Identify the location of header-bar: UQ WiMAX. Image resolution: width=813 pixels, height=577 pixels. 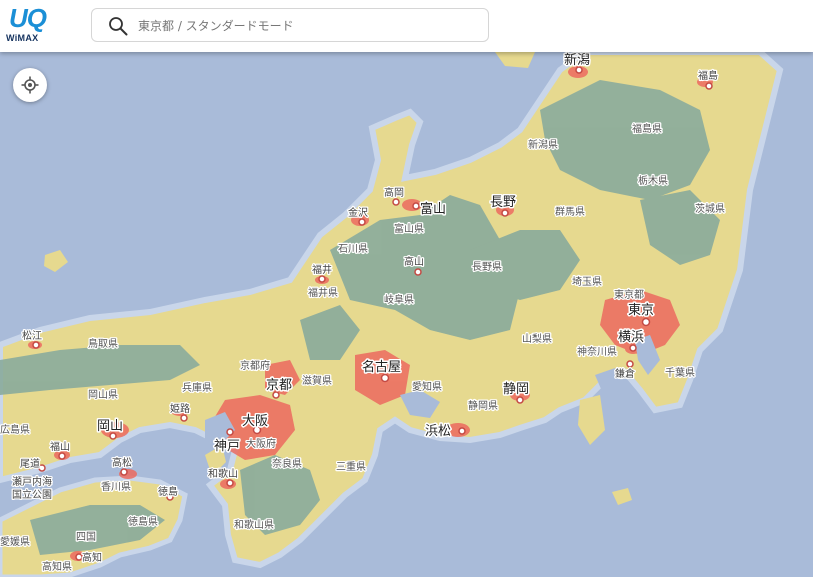
(406, 26).